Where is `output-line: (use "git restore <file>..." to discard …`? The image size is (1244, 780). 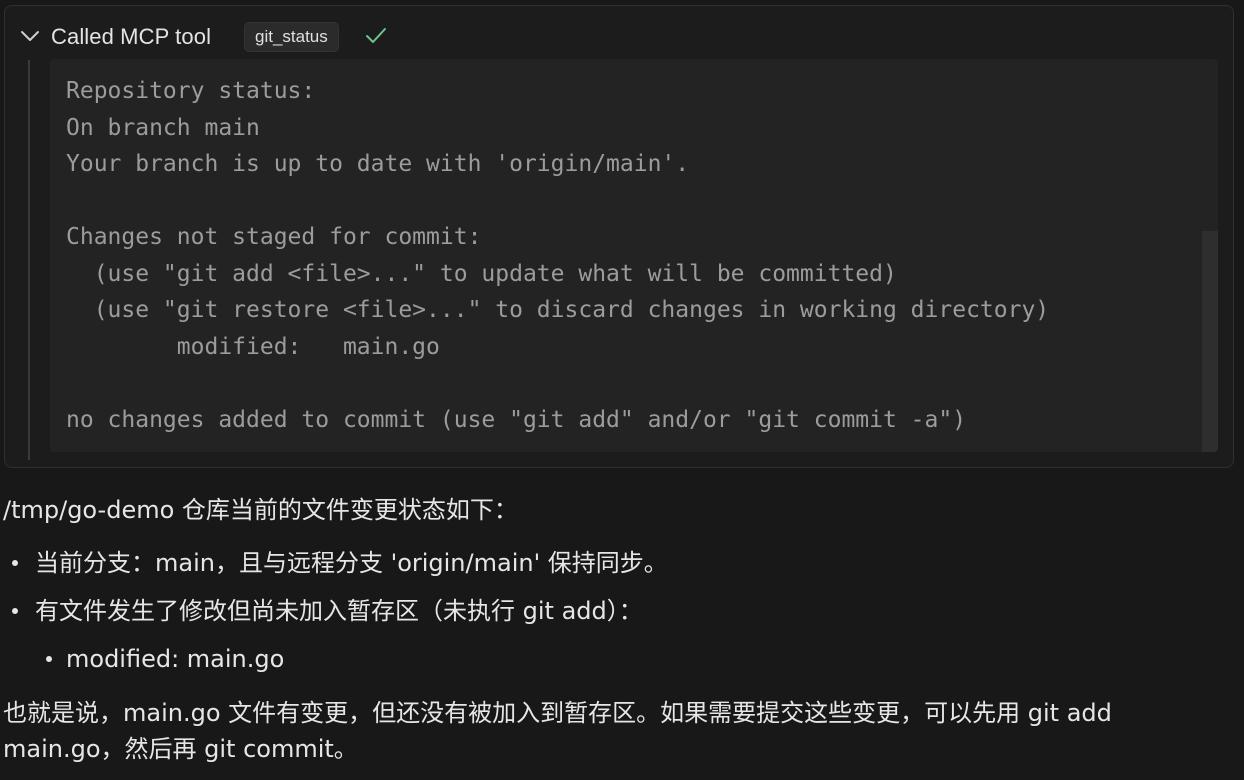
output-line: (use "git restore <file>..." to discard … is located at coordinates (558, 310).